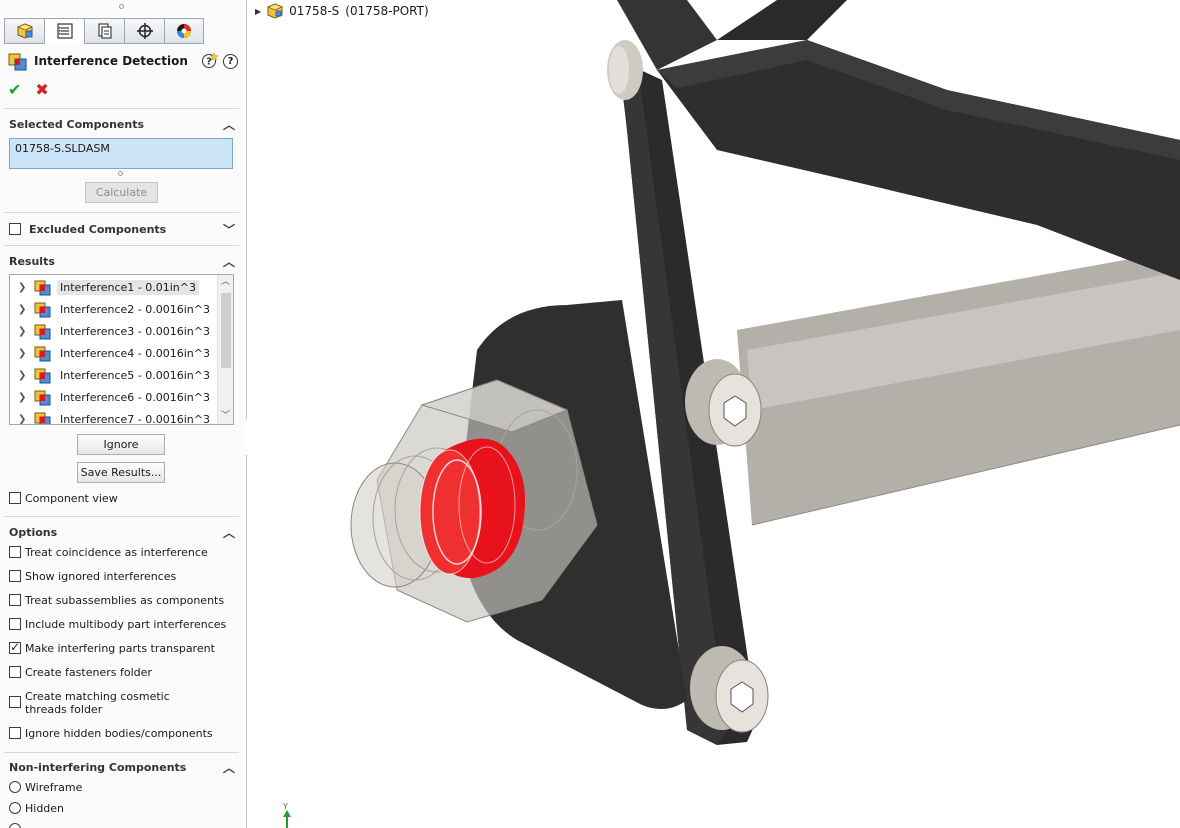 Image resolution: width=1180 pixels, height=828 pixels. I want to click on option-create-fasteners-folder: Create fasteners folder, so click(124, 672).